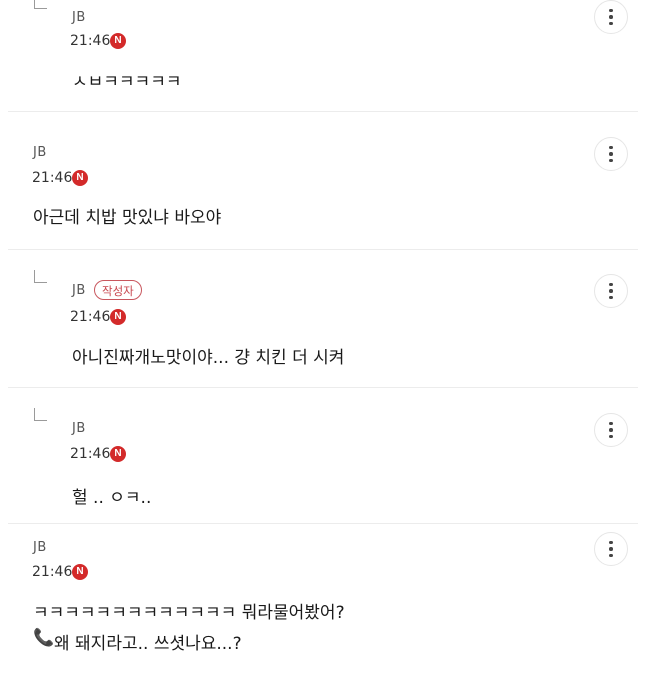  I want to click on writer-badge: 작성자, so click(118, 290).